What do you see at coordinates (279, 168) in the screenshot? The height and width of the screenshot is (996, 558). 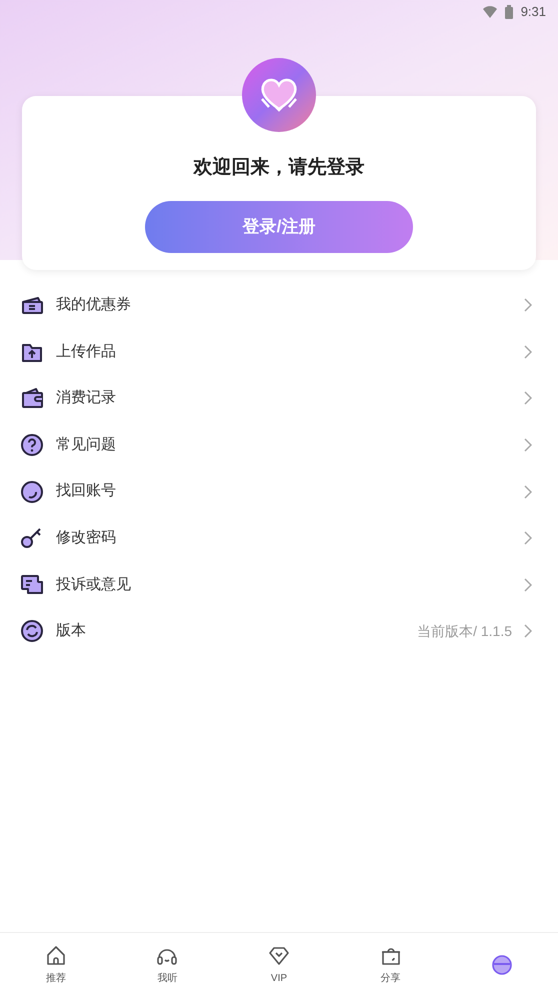 I see `welcome-text: 欢迎回来，请先登录` at bounding box center [279, 168].